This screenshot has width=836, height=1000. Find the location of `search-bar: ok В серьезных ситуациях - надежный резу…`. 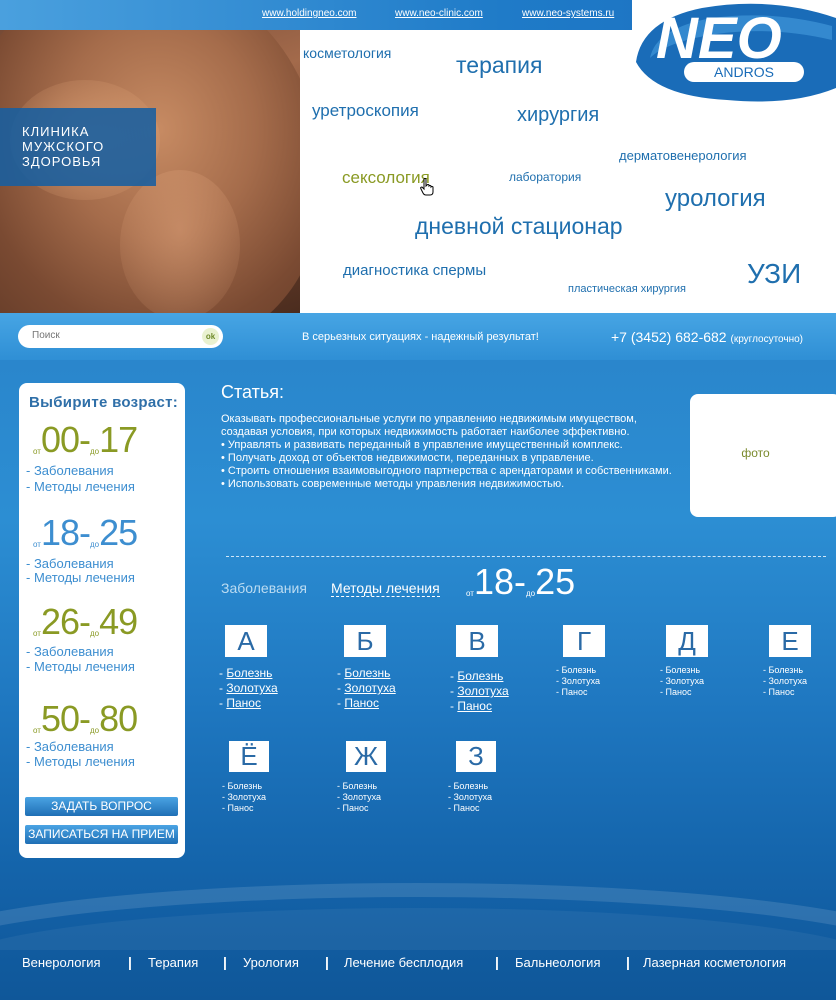

search-bar: ok В серьезных ситуациях - надежный резу… is located at coordinates (418, 336).